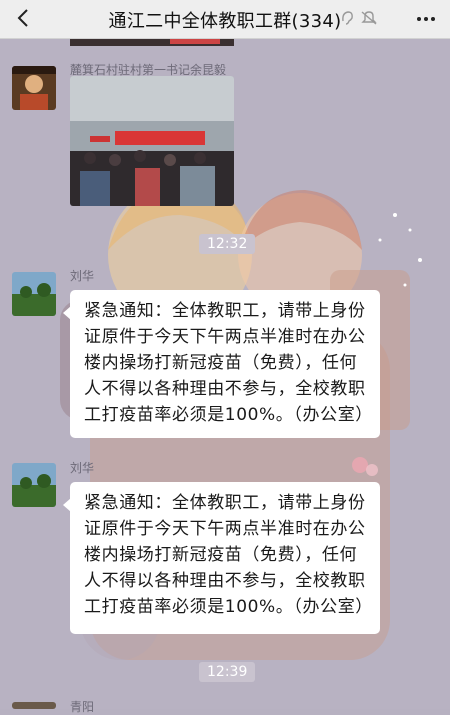  I want to click on bell-muted-icon, so click(369, 18).